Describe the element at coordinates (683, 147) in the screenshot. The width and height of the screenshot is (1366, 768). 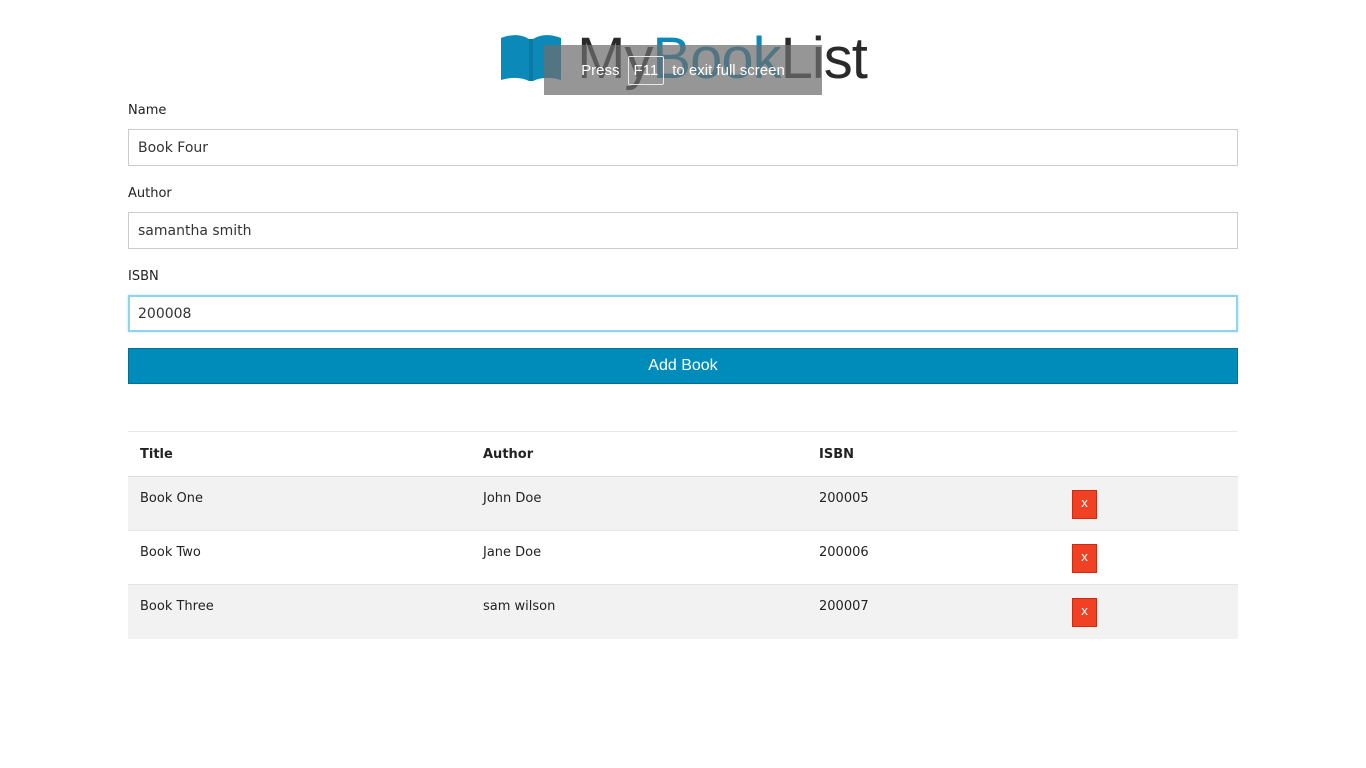
I see `name-input` at that location.